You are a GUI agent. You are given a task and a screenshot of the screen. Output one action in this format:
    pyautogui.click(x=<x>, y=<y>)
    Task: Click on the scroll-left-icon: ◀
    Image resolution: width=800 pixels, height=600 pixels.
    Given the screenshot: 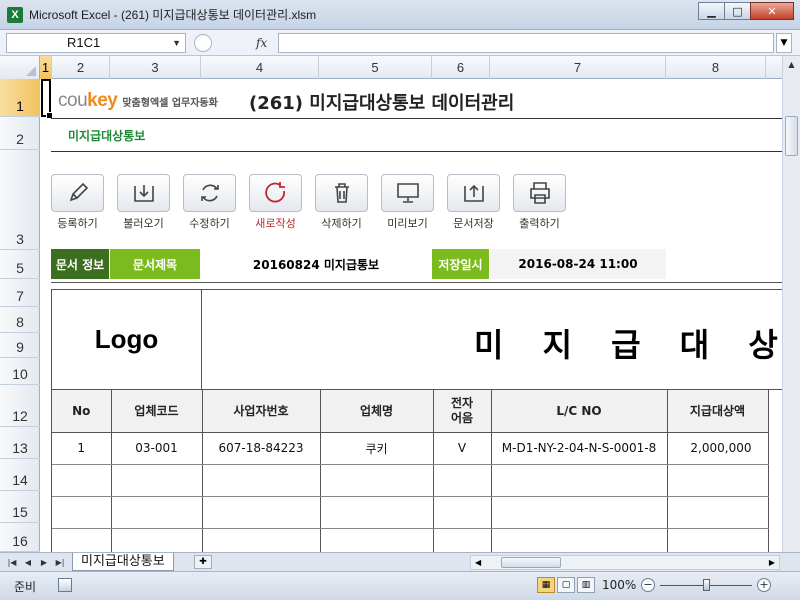 What is the action you would take?
    pyautogui.click(x=478, y=562)
    